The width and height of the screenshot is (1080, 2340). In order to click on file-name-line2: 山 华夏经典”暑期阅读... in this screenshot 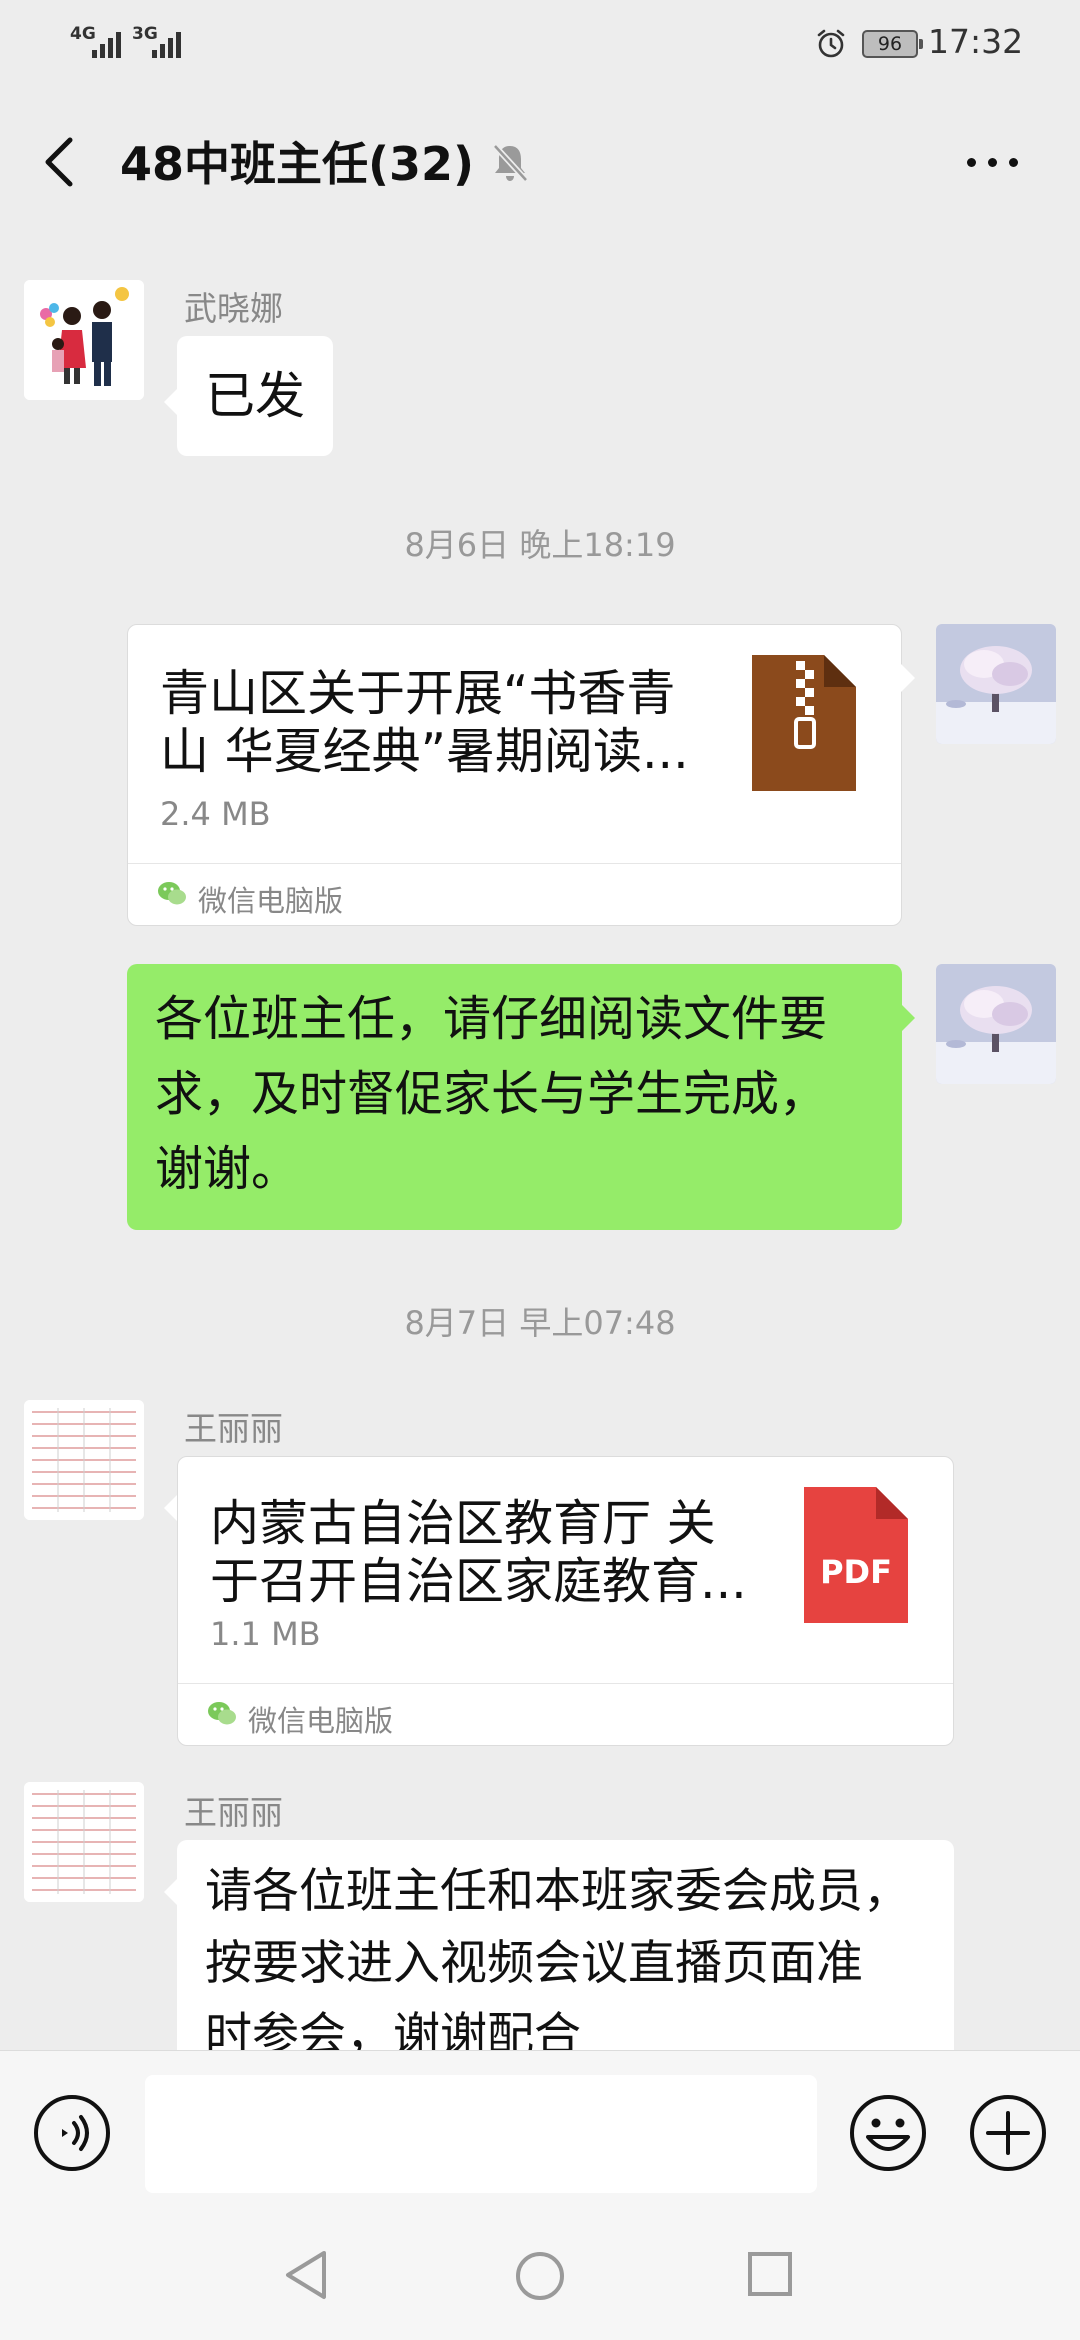, I will do `click(424, 751)`.